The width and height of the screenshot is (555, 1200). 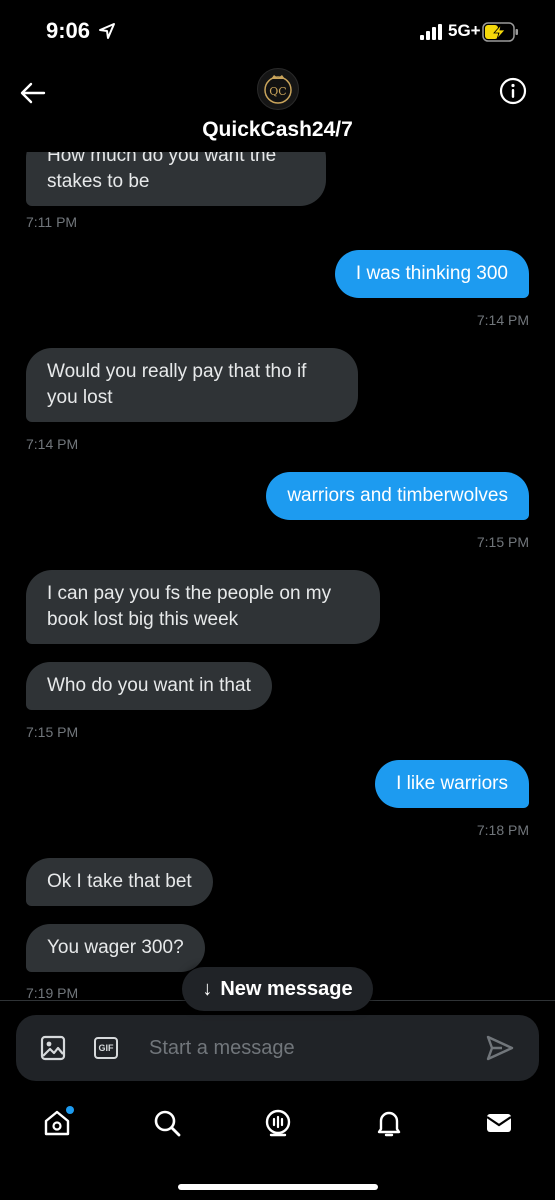 I want to click on tab-messages, so click(x=499, y=1123).